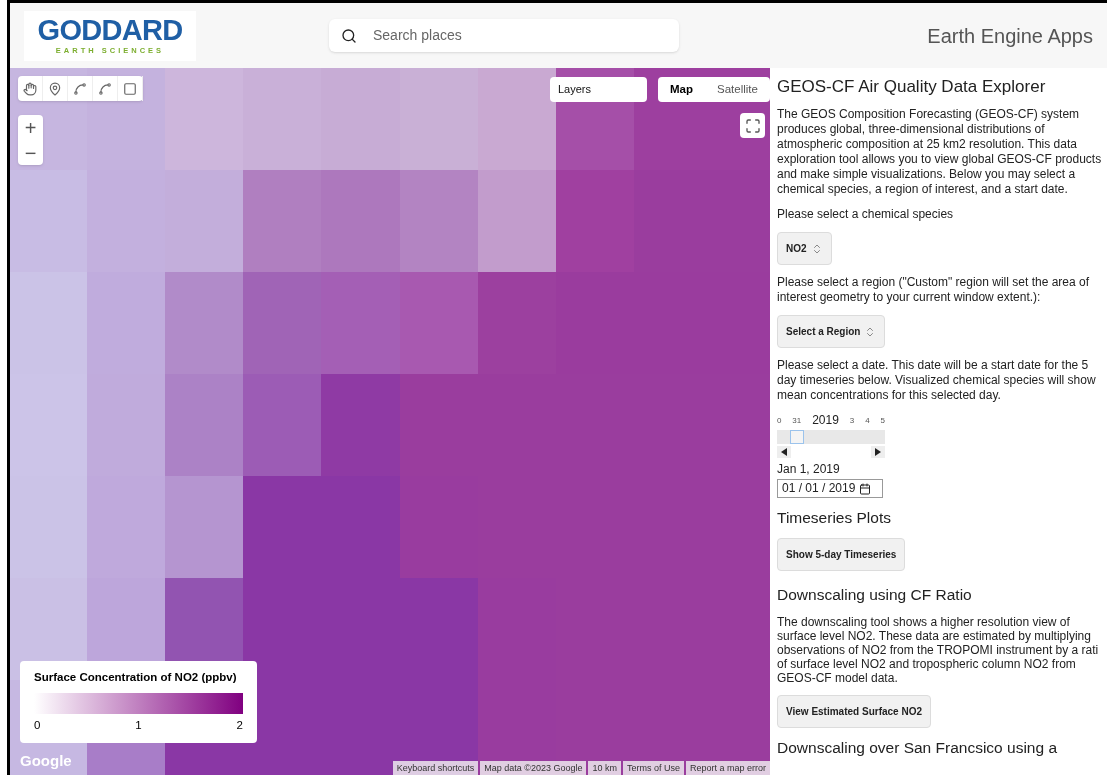  Describe the element at coordinates (779, 421) in the screenshot. I see `slider-label: 0` at that location.